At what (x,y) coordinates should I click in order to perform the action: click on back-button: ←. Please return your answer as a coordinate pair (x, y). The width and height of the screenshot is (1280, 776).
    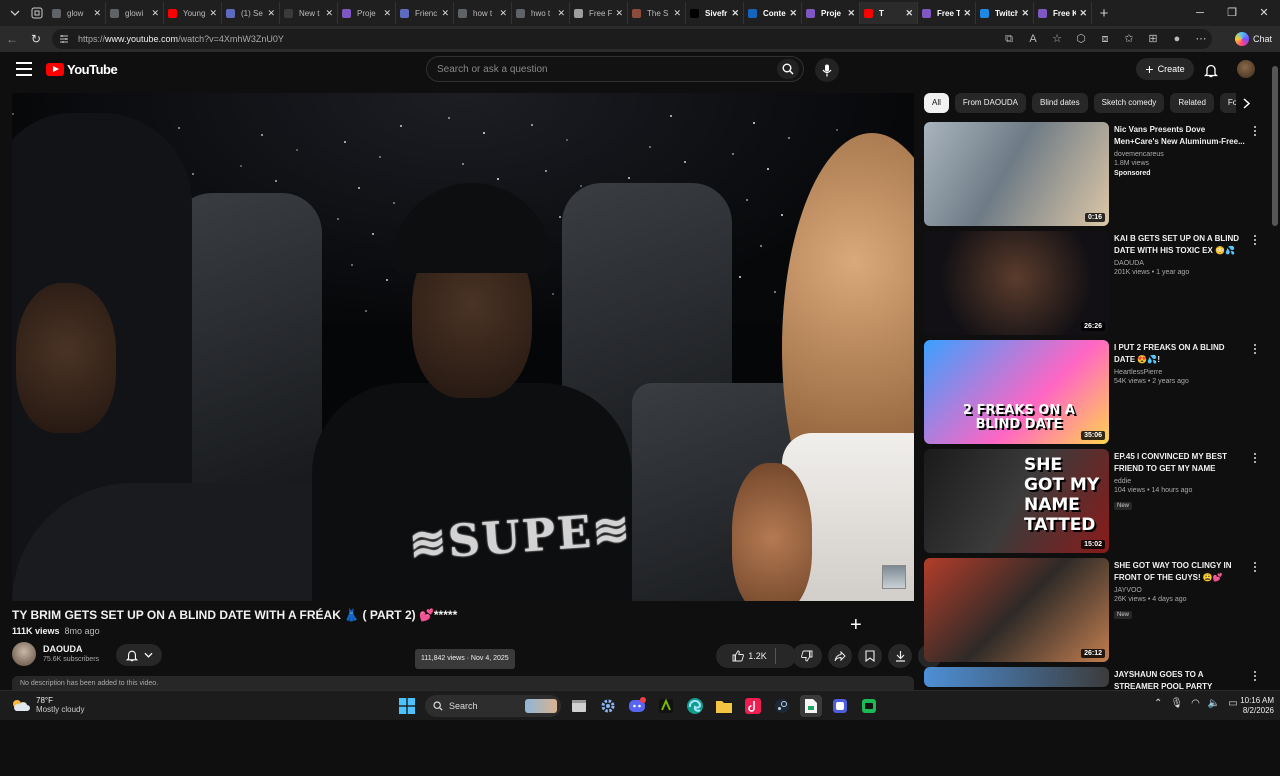
    Looking at the image, I should click on (12, 39).